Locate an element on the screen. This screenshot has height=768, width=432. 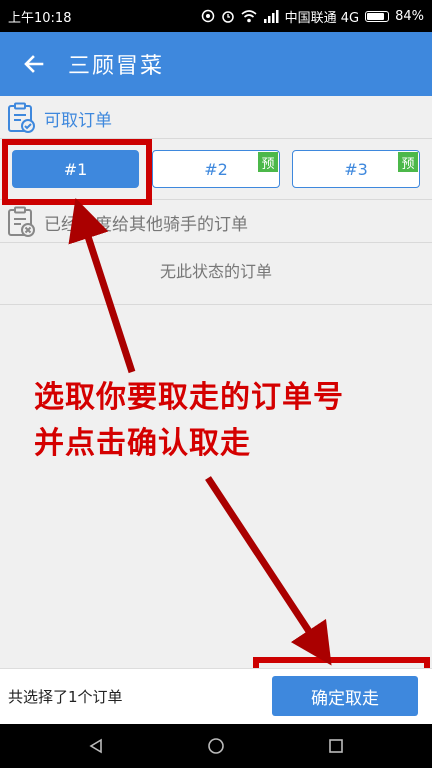
confirm-label: 确定取走 is located at coordinates (345, 698).